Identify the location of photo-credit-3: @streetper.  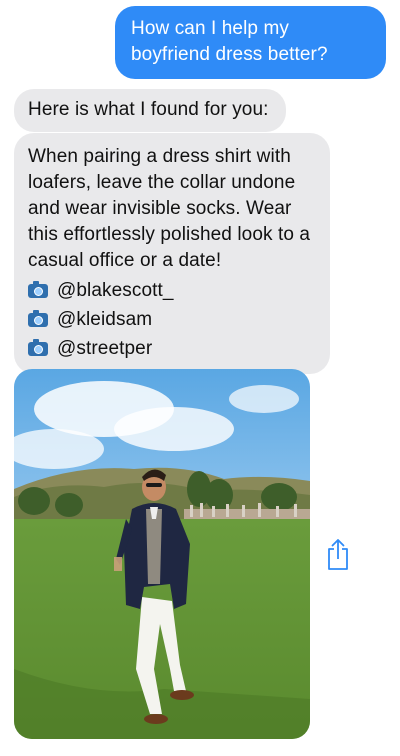
(171, 348).